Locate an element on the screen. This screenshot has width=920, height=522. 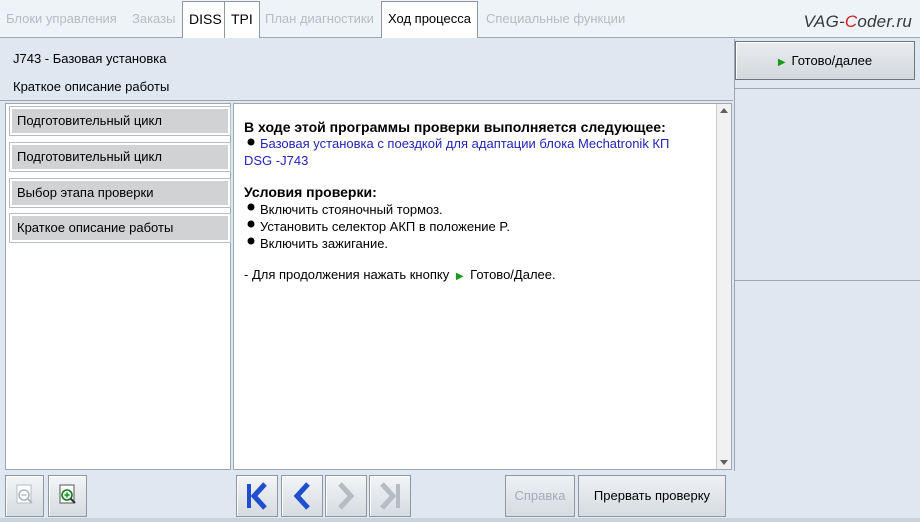
bottom-strip is located at coordinates (460, 520).